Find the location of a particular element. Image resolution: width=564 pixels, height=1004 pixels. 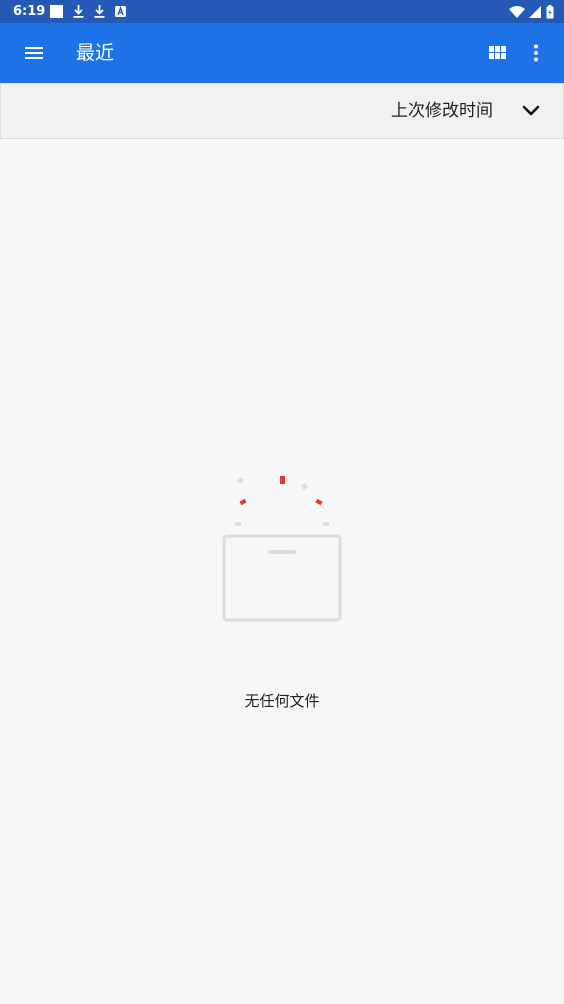

empty-state-message: 无任何文件 is located at coordinates (282, 701).